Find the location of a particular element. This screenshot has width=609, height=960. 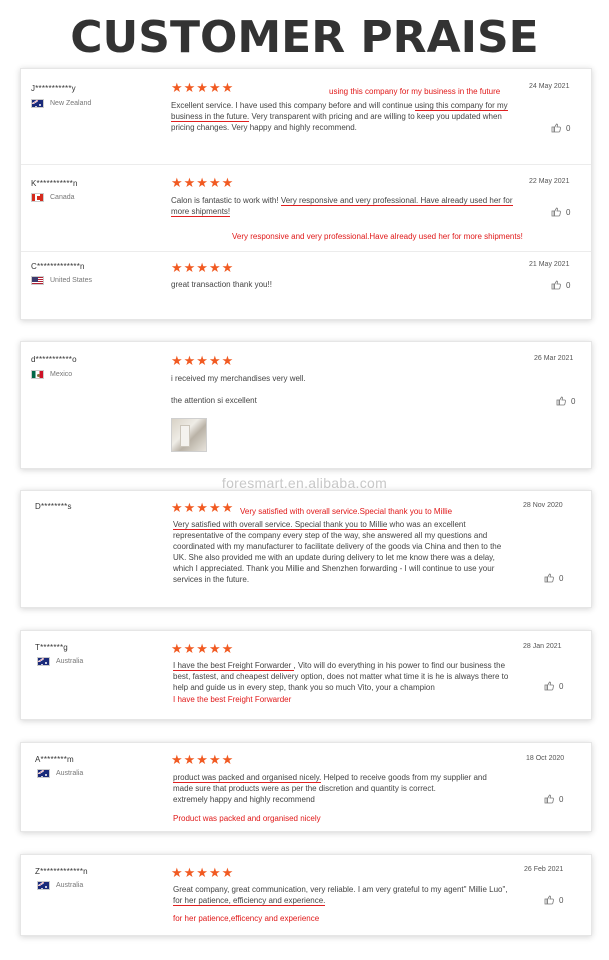

reviewer-country: Mexico is located at coordinates (51, 374).